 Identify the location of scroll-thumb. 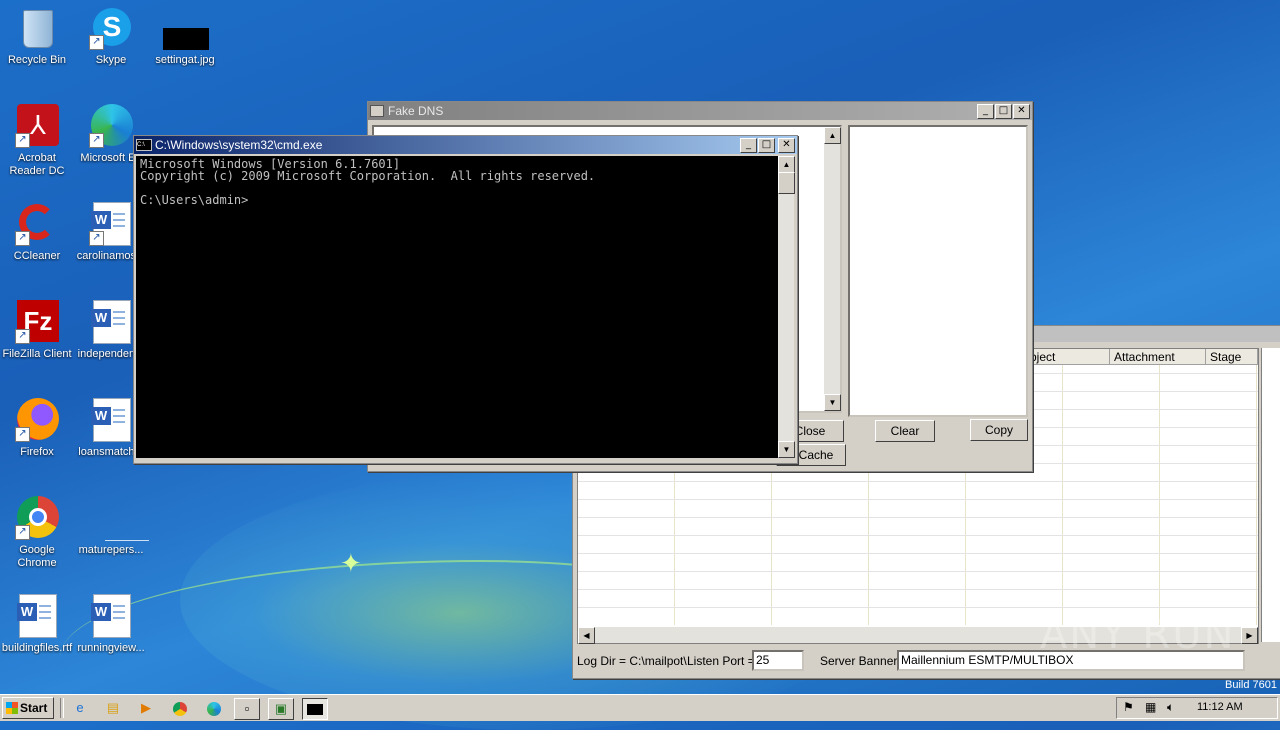
(786, 183).